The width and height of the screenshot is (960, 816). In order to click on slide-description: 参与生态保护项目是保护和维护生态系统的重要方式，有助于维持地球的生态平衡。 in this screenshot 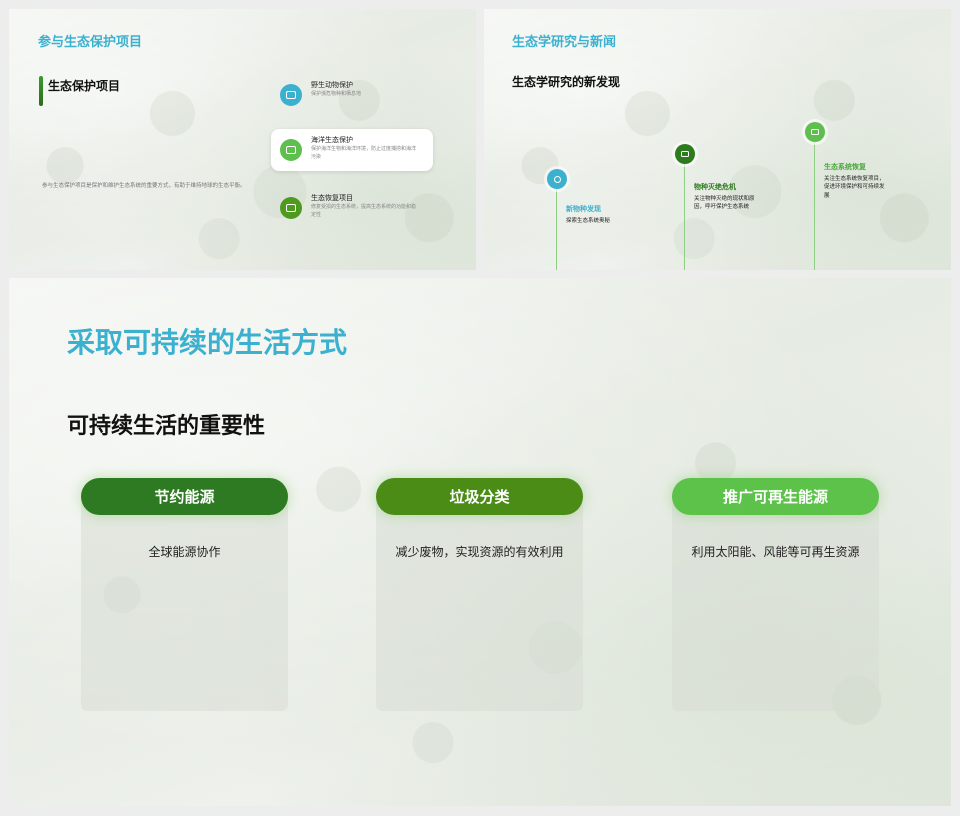, I will do `click(144, 186)`.